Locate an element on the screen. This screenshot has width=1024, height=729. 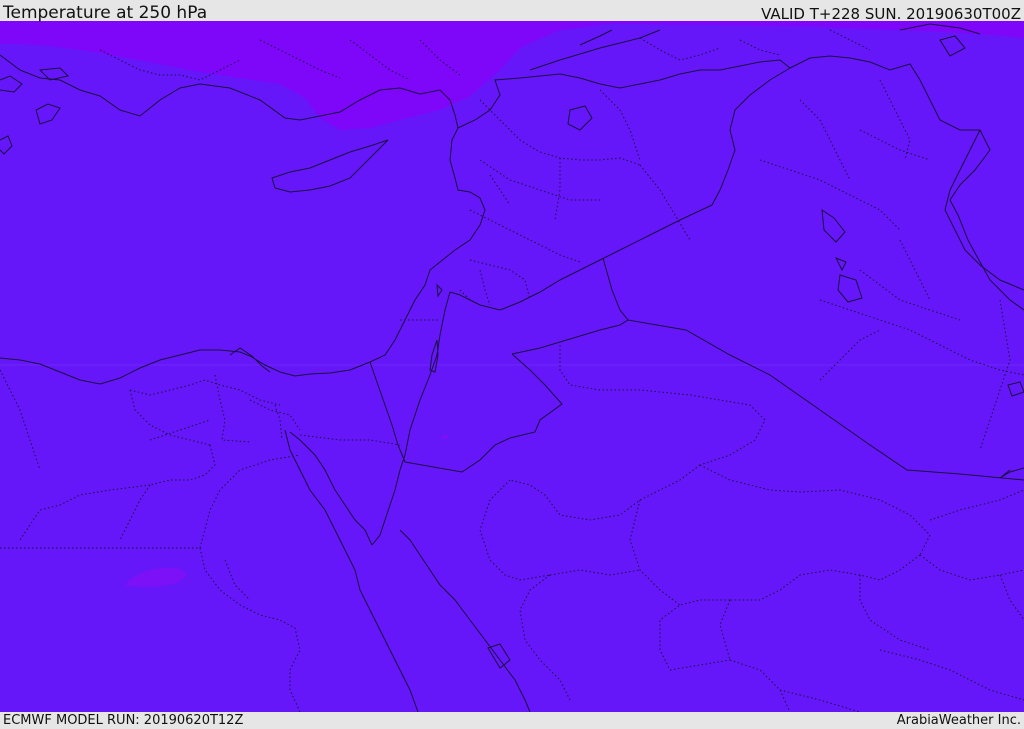
brand-label: ArabiaWeather Inc. is located at coordinates (958, 720).